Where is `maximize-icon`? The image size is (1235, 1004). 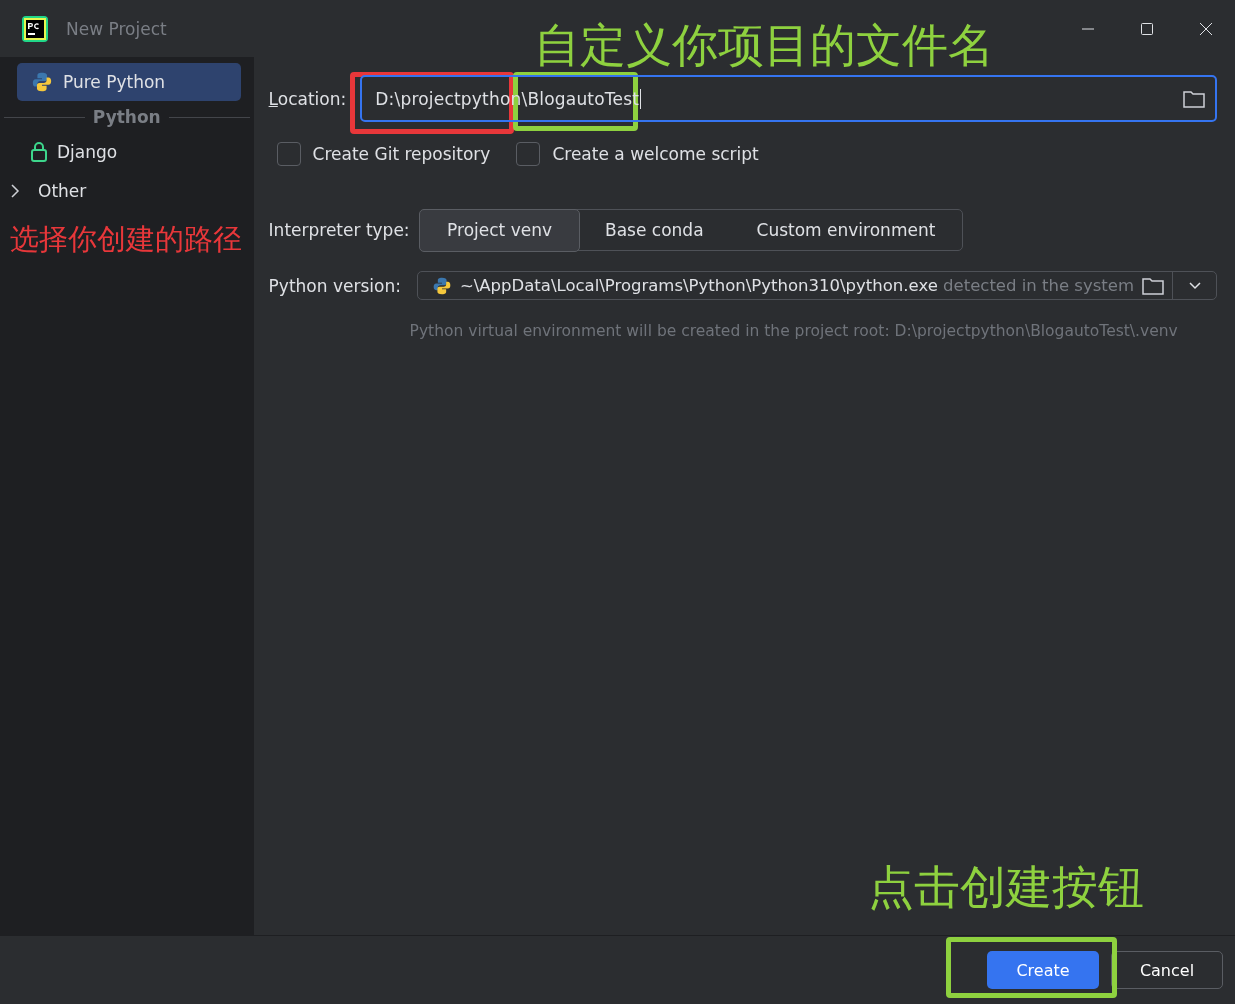
maximize-icon is located at coordinates (1146, 28).